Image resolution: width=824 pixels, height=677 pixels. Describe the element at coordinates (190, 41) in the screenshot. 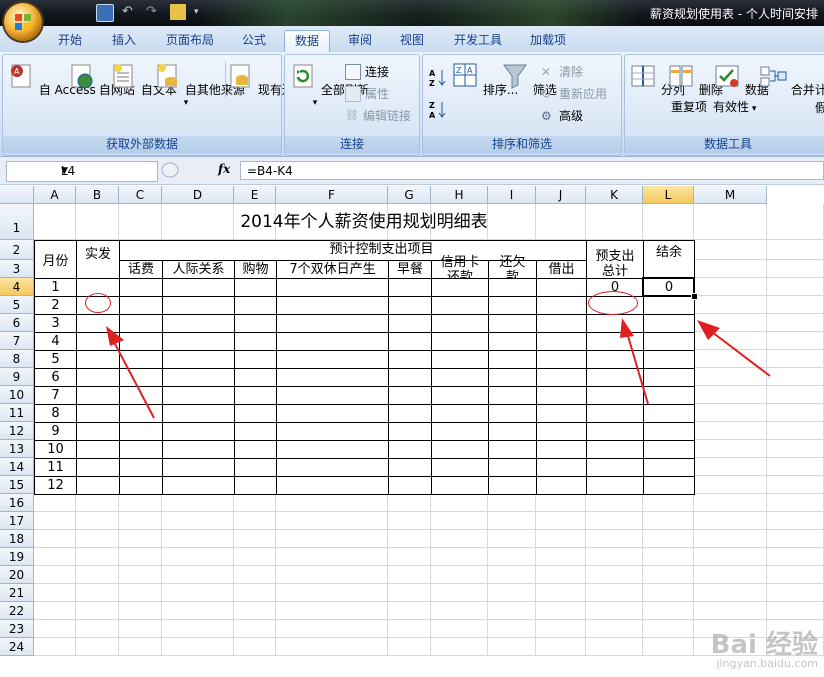

I see `tab-page-layout: 页面布局` at that location.